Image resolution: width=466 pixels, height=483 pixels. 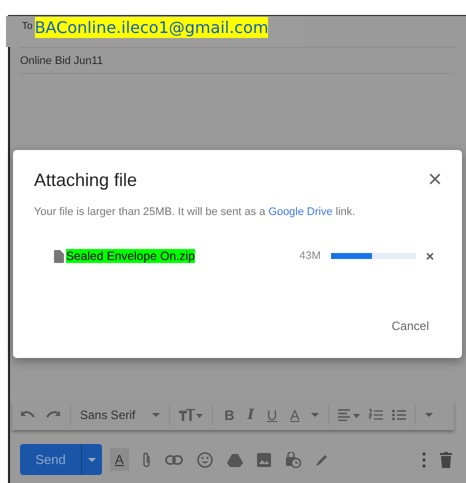 I want to click on image-icon, so click(x=263, y=459).